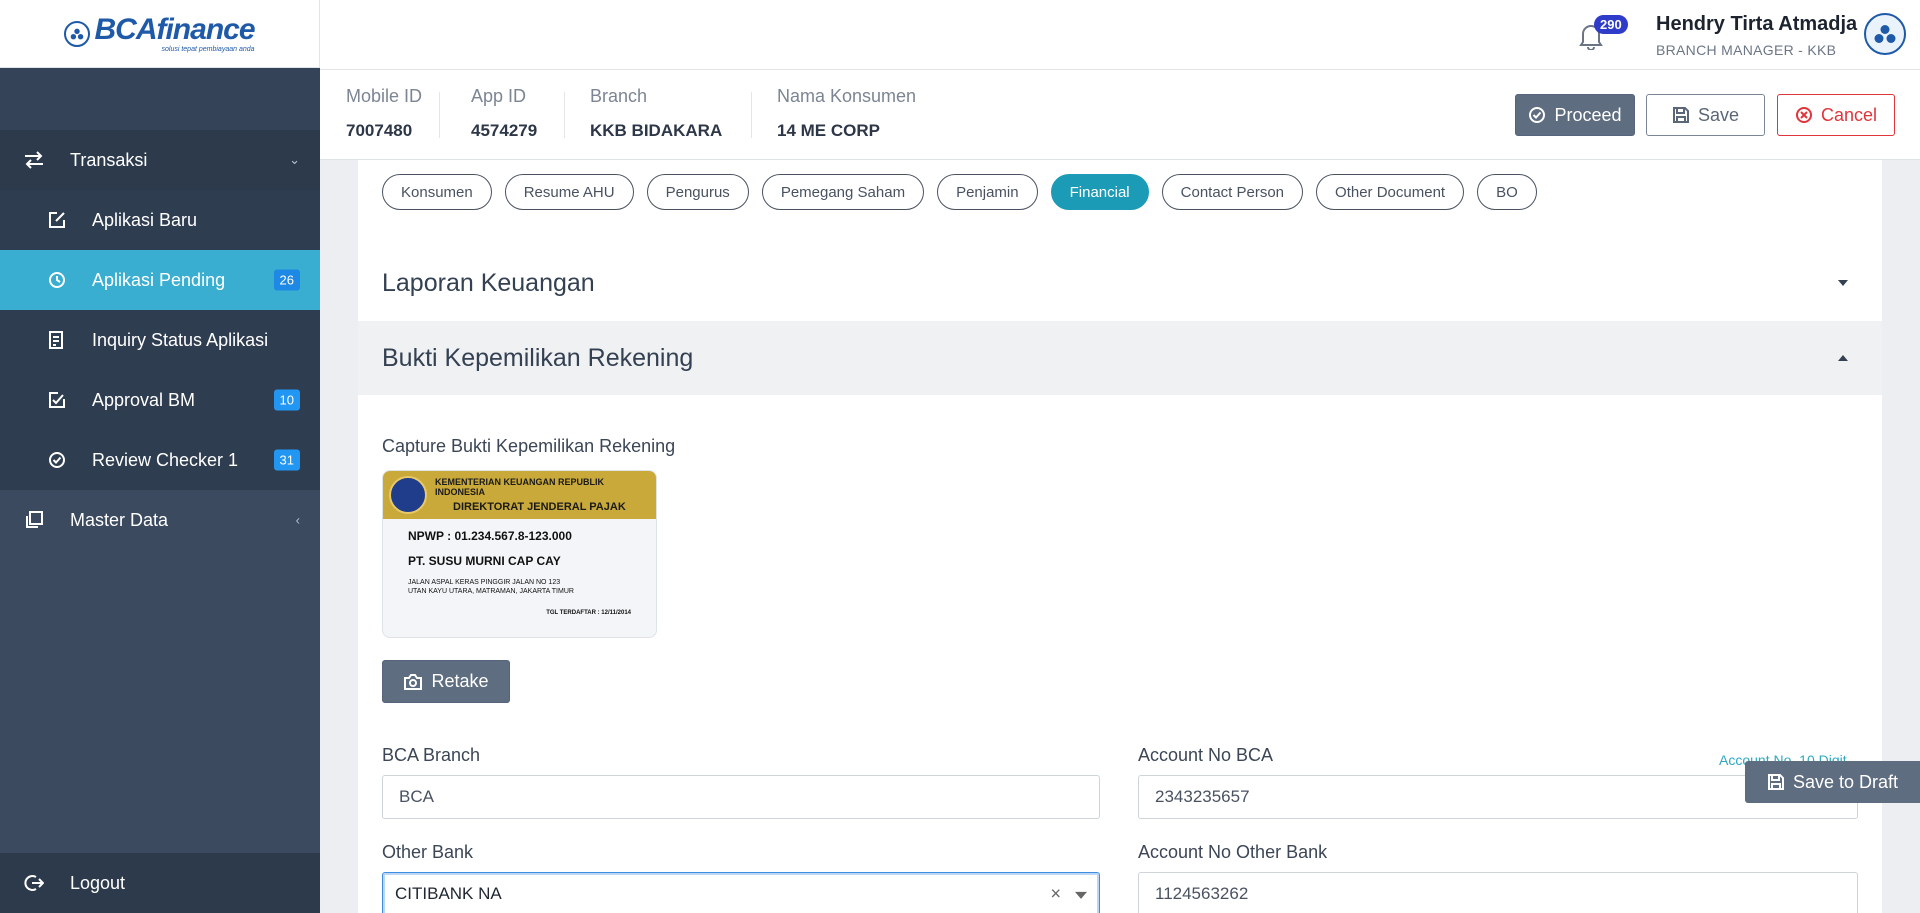 The height and width of the screenshot is (913, 1920). What do you see at coordinates (1232, 192) in the screenshot?
I see `tab-contact-person: Contact Person` at bounding box center [1232, 192].